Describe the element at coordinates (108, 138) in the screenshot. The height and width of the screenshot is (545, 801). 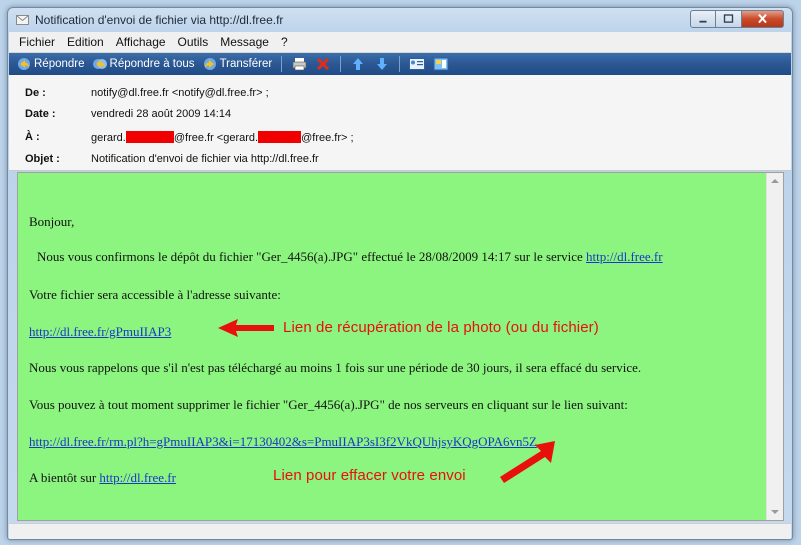
I see `to-part-1: gerard.` at that location.